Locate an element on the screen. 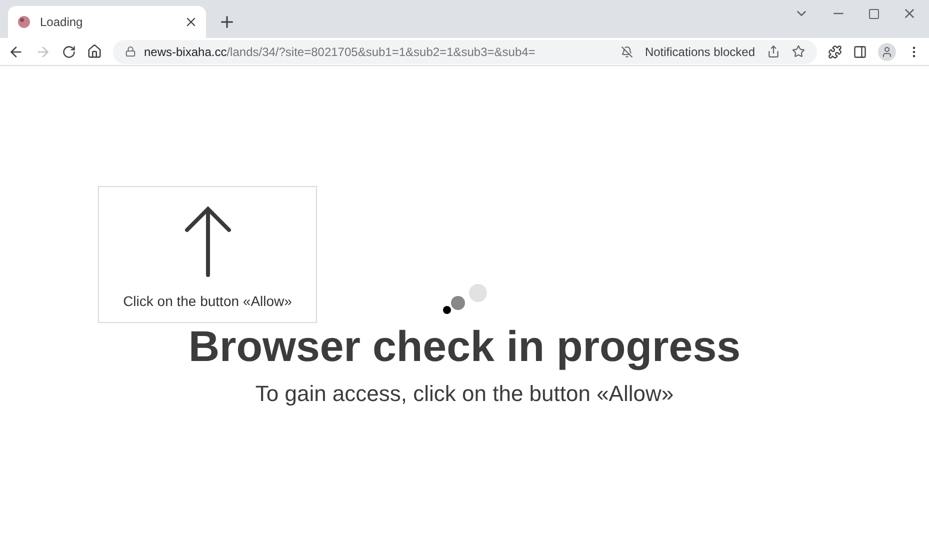 This screenshot has width=929, height=557. bookmark-star-icon is located at coordinates (798, 51).